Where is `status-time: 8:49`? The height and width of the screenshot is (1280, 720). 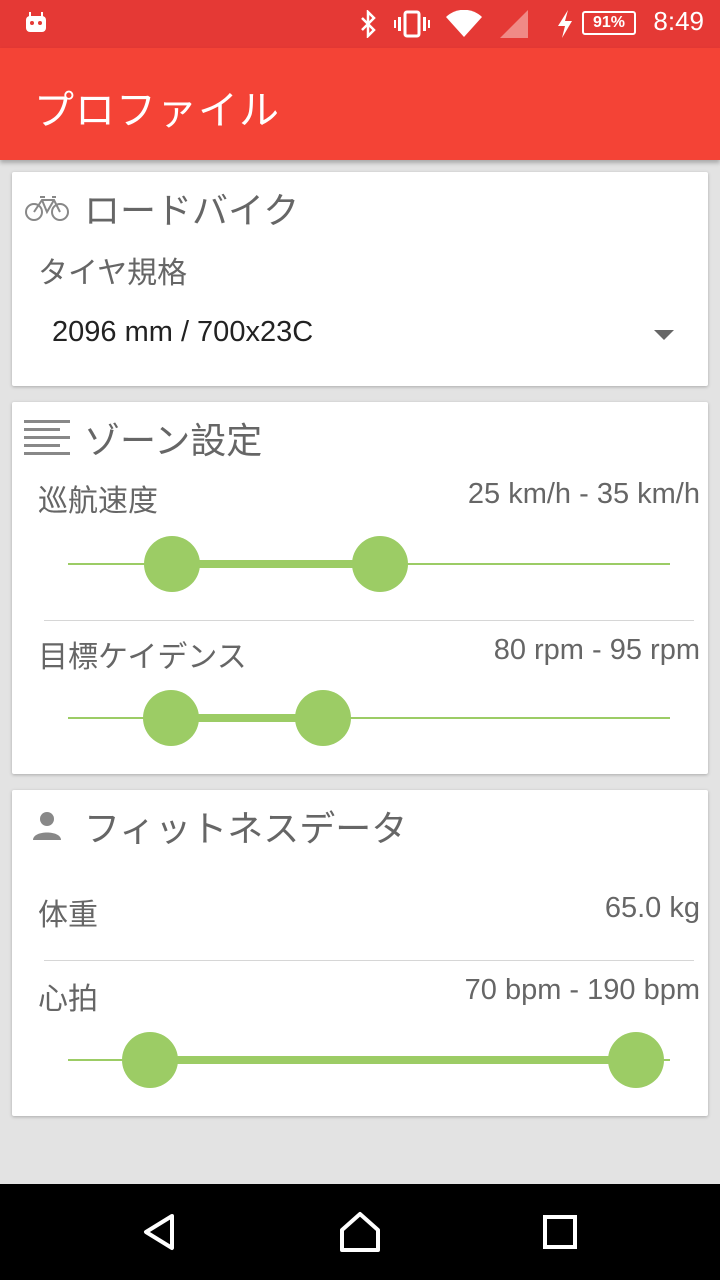 status-time: 8:49 is located at coordinates (678, 21).